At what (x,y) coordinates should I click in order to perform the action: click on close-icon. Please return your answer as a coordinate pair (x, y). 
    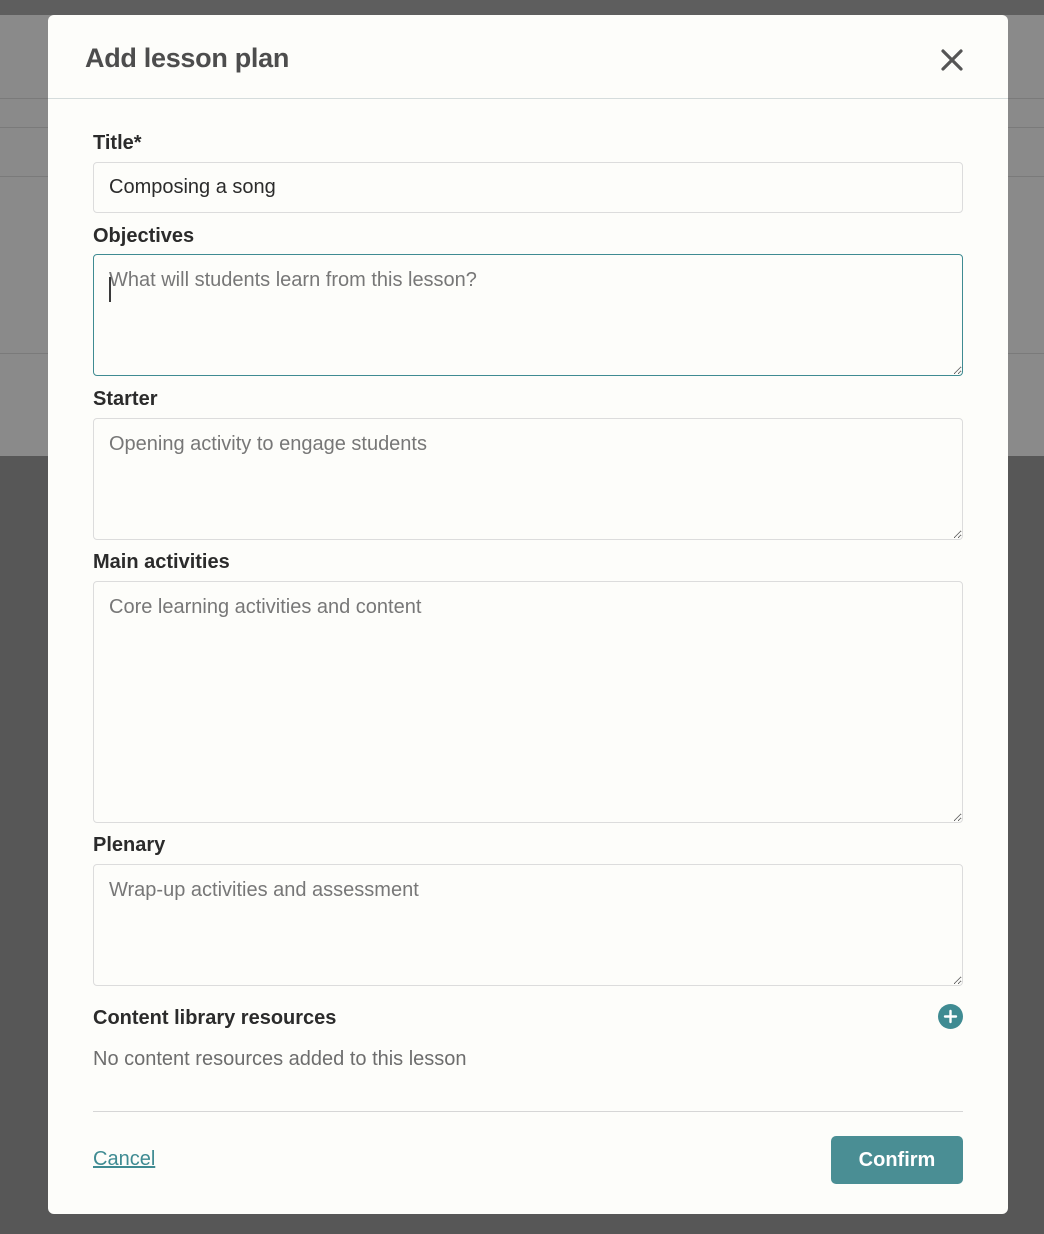
    Looking at the image, I should click on (952, 60).